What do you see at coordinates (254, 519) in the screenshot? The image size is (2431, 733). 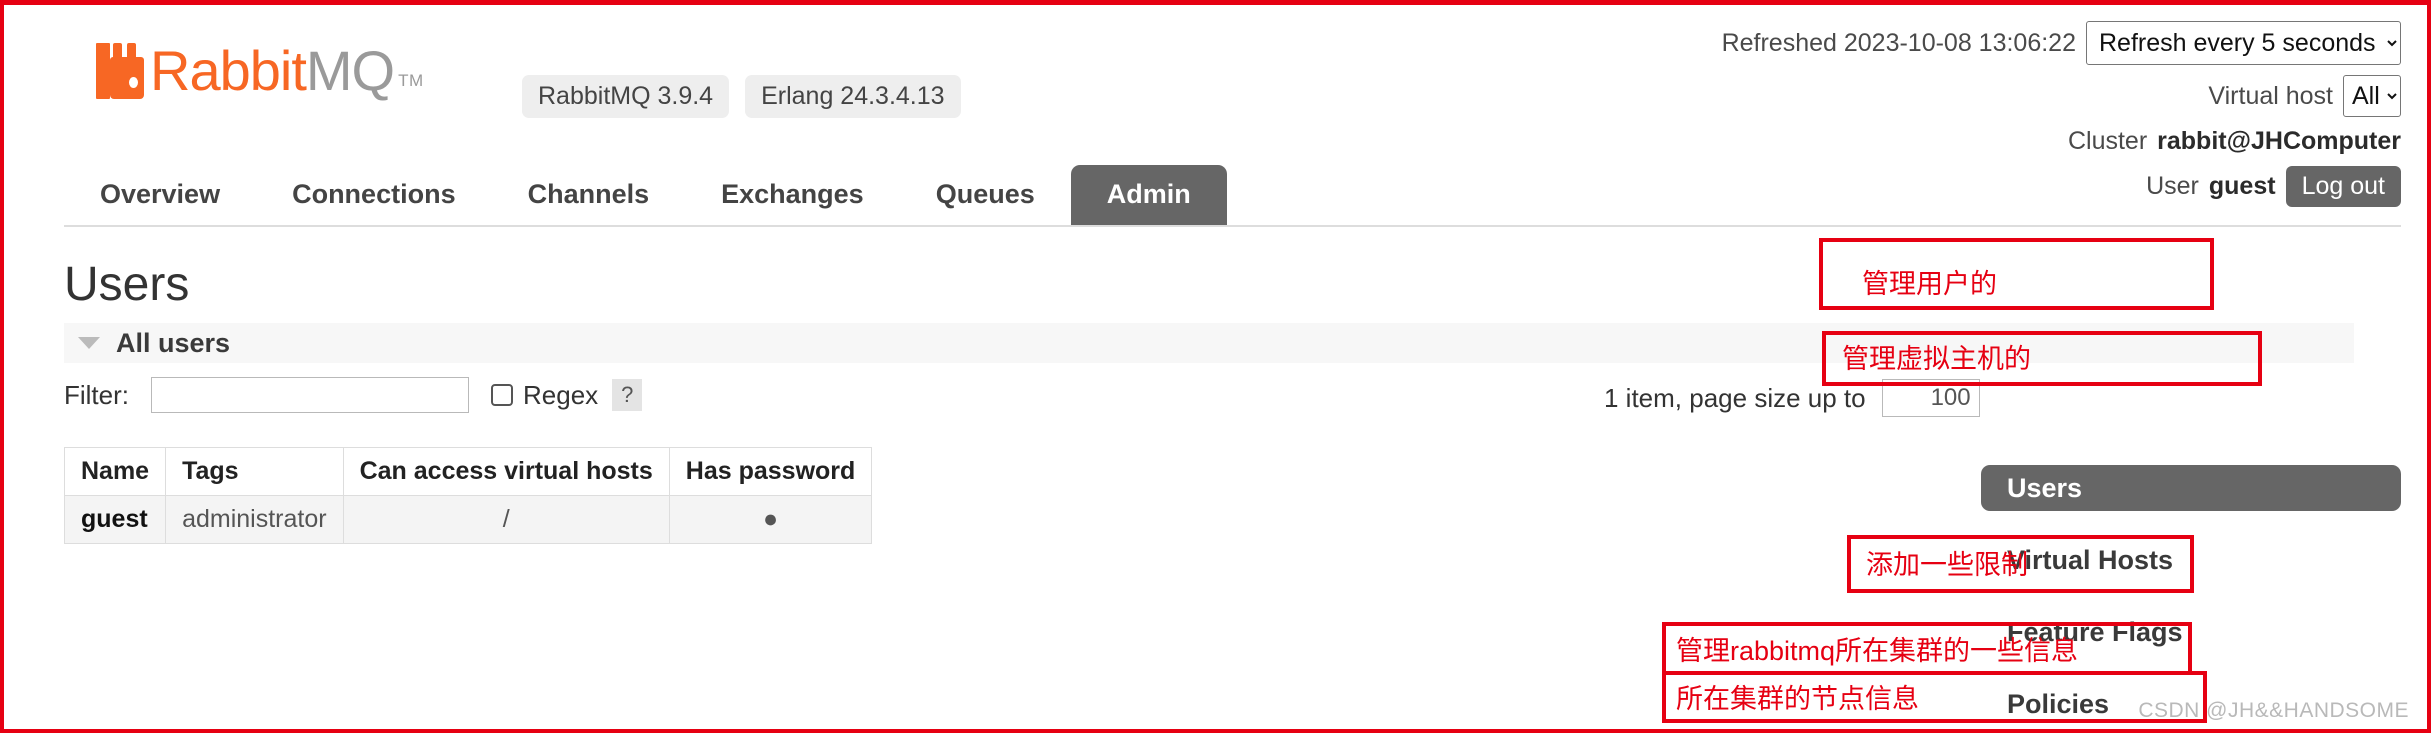 I see `cell-user-tags: administrator` at bounding box center [254, 519].